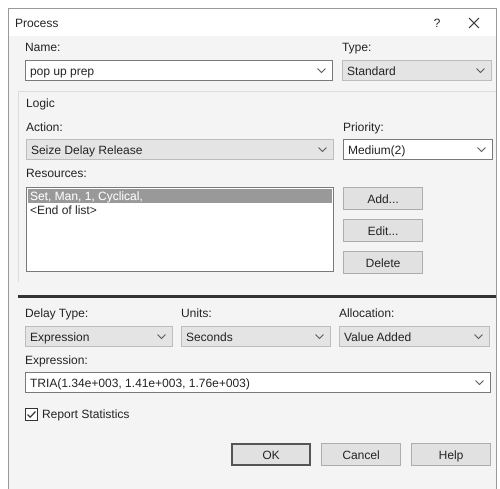  I want to click on dialog-button: Help, so click(451, 454).